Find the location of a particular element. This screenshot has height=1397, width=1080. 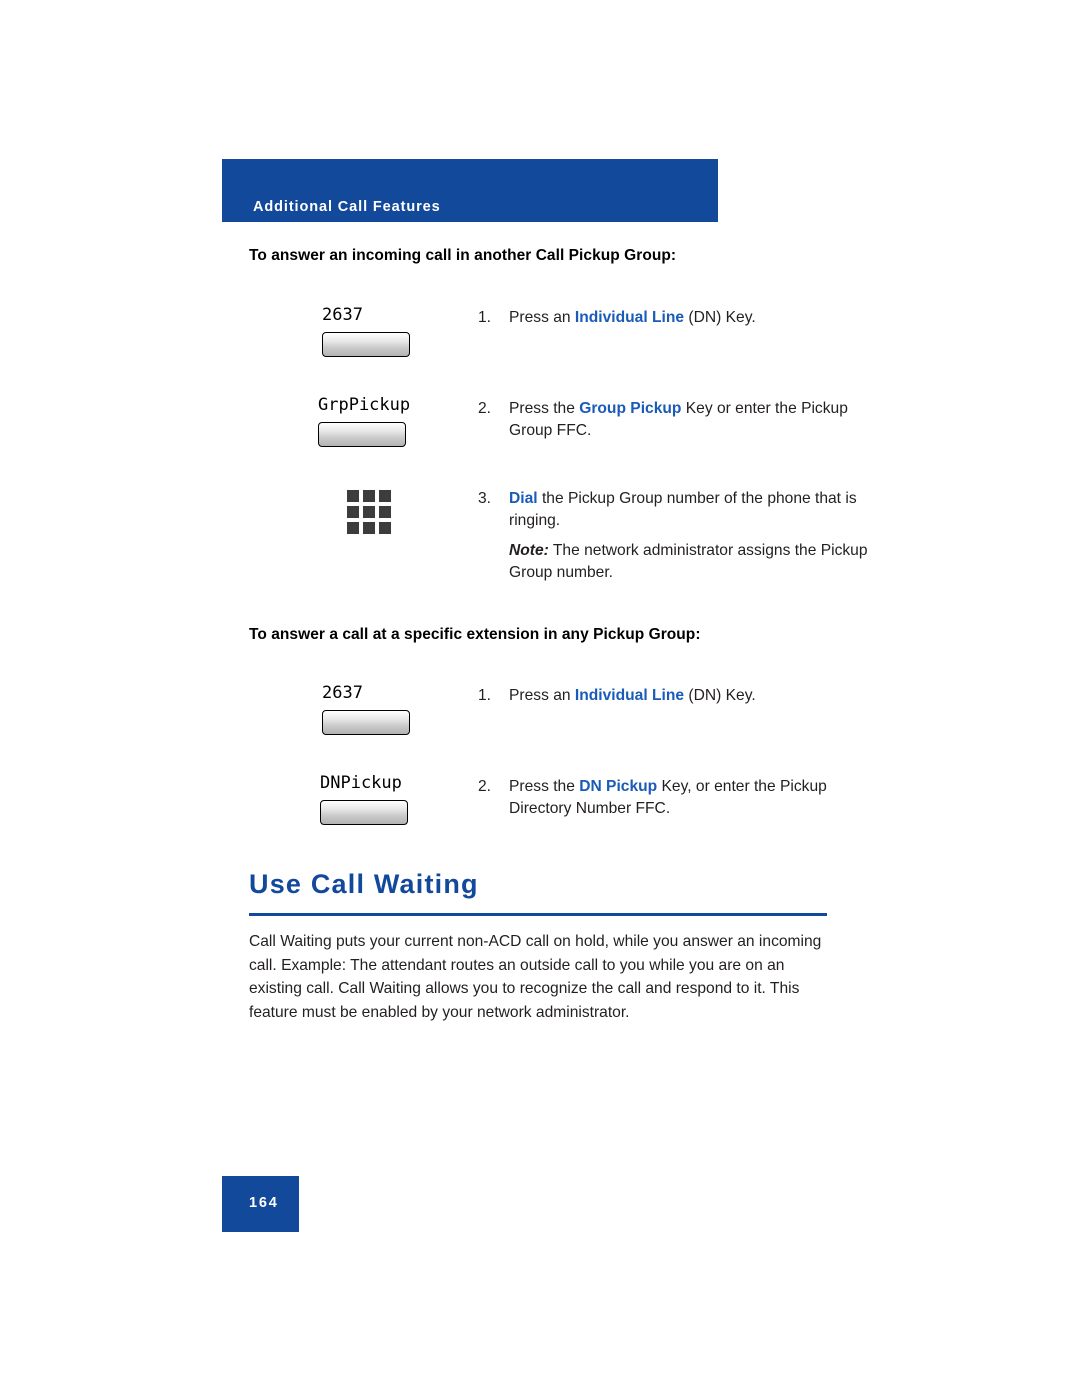

softkey-button-2637-a is located at coordinates (366, 344).